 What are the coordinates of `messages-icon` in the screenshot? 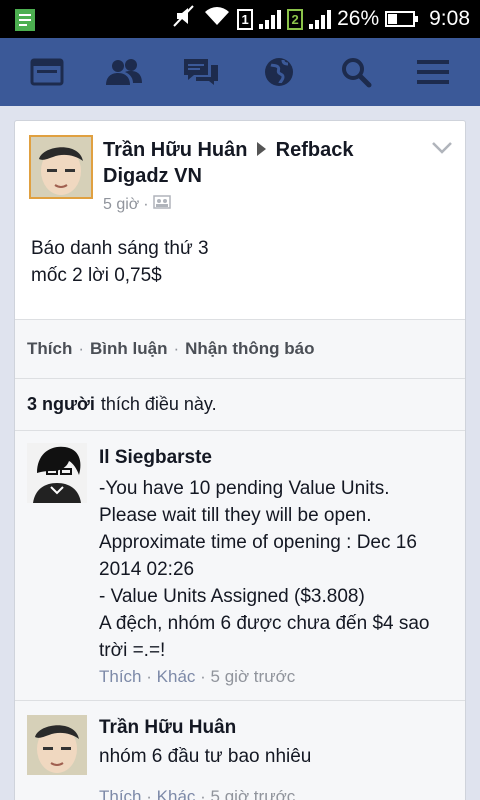 It's located at (201, 72).